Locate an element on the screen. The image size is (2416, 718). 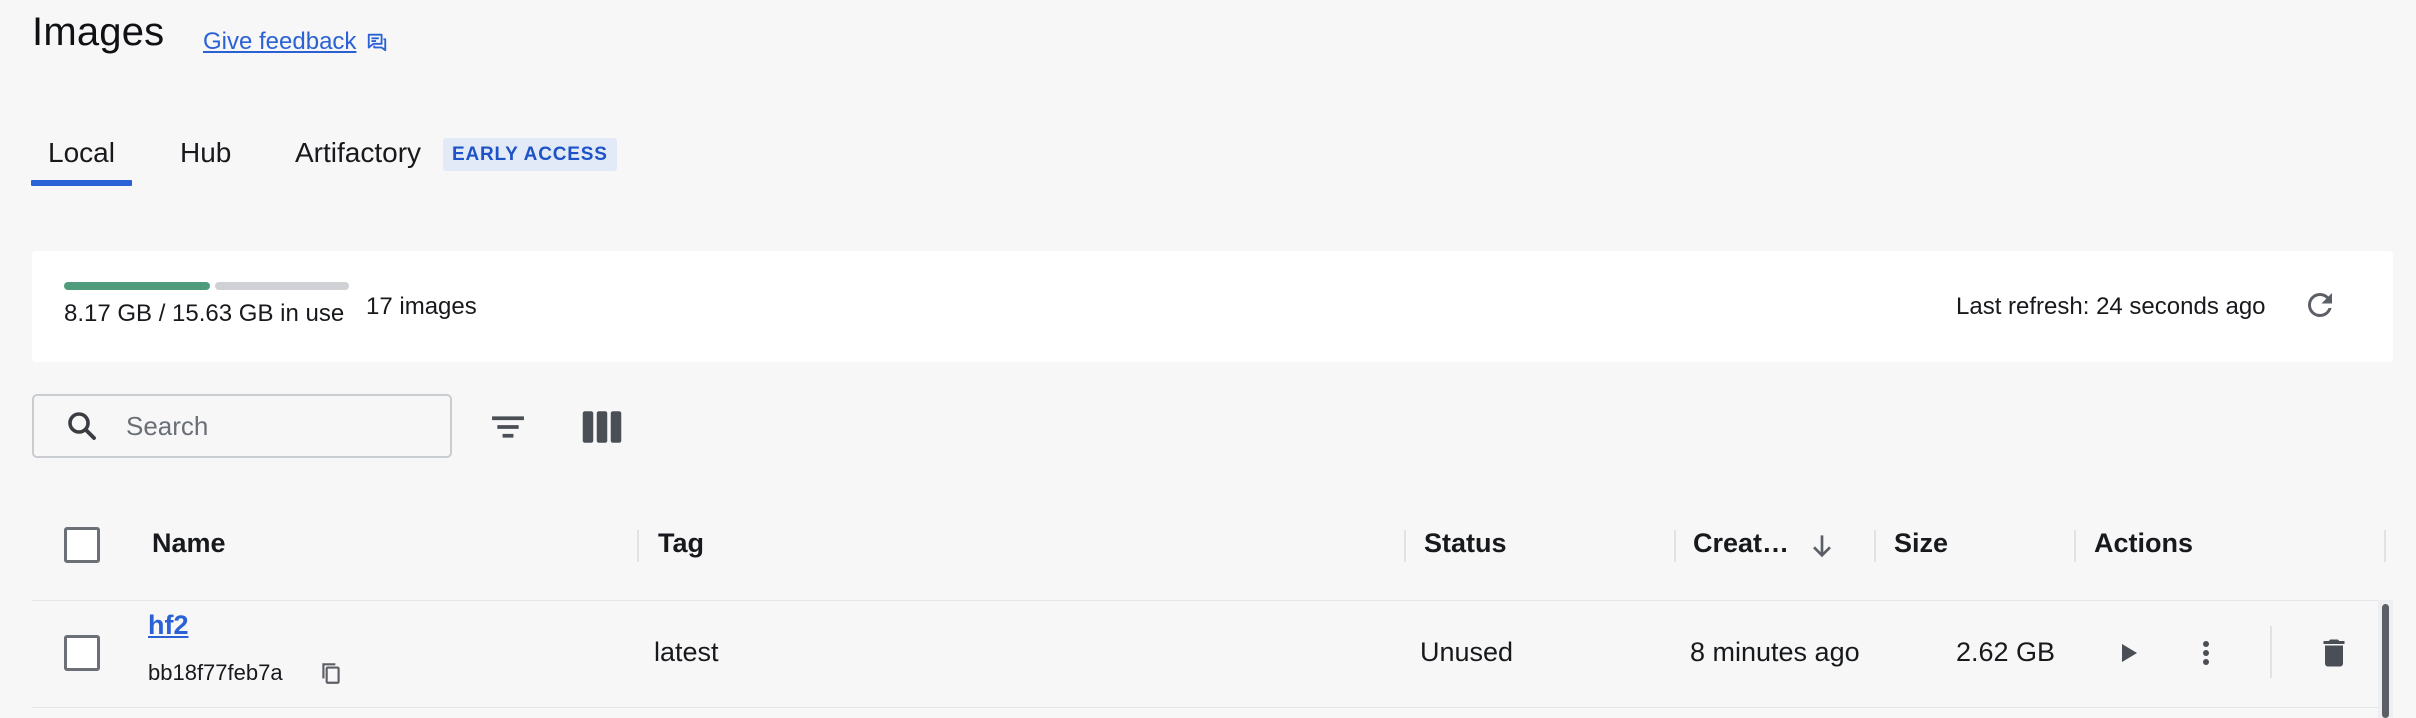
give-feedback-label: Give feedback is located at coordinates (280, 41).